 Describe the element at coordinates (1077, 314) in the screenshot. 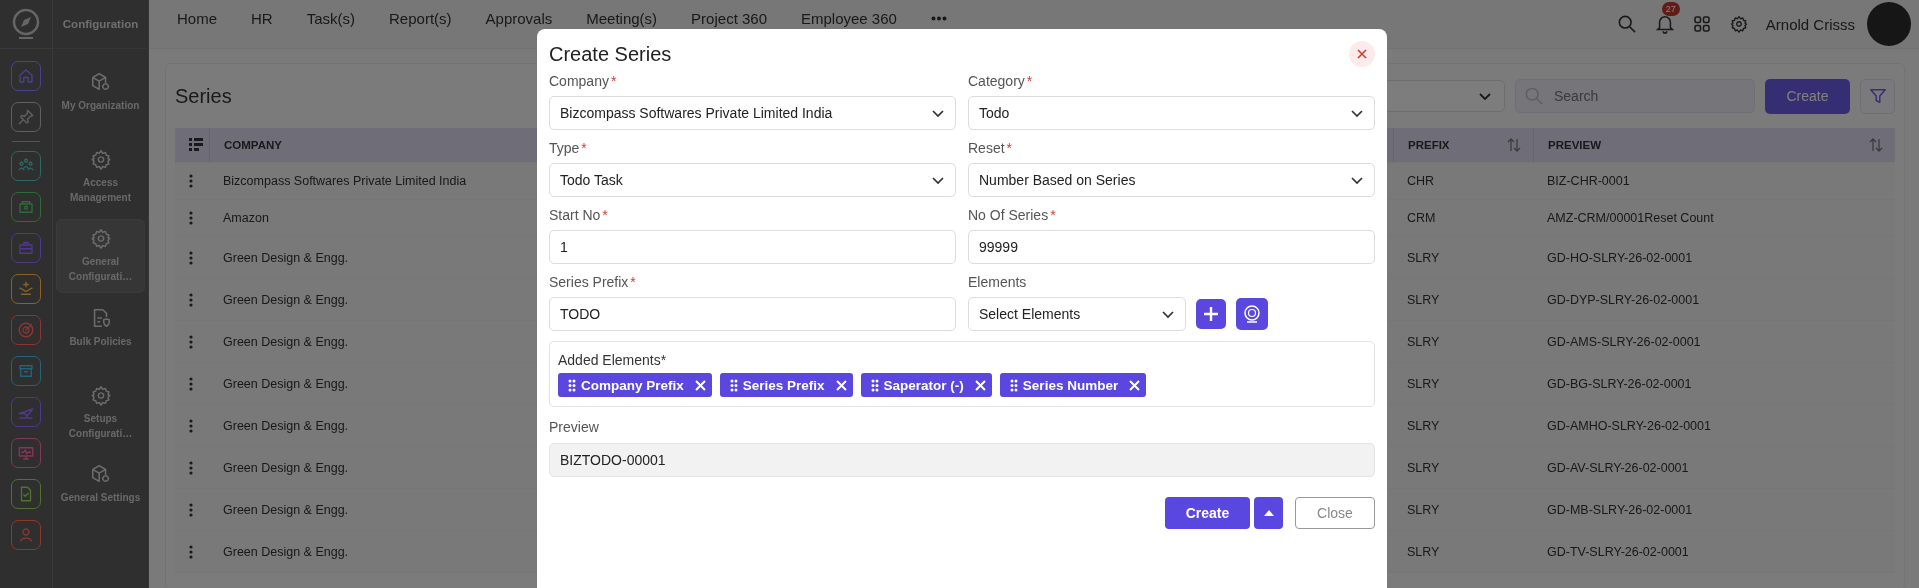

I see `select-field: Select Elements` at that location.